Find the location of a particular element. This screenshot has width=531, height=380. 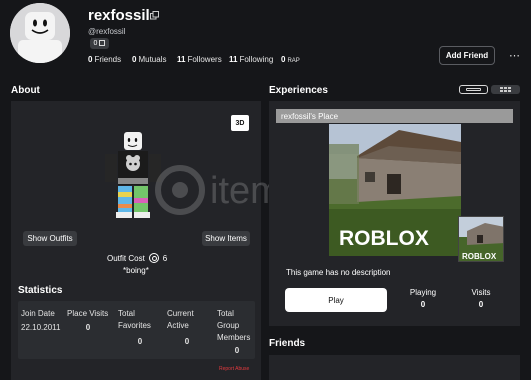

carousel-view-toggle is located at coordinates (473, 89).